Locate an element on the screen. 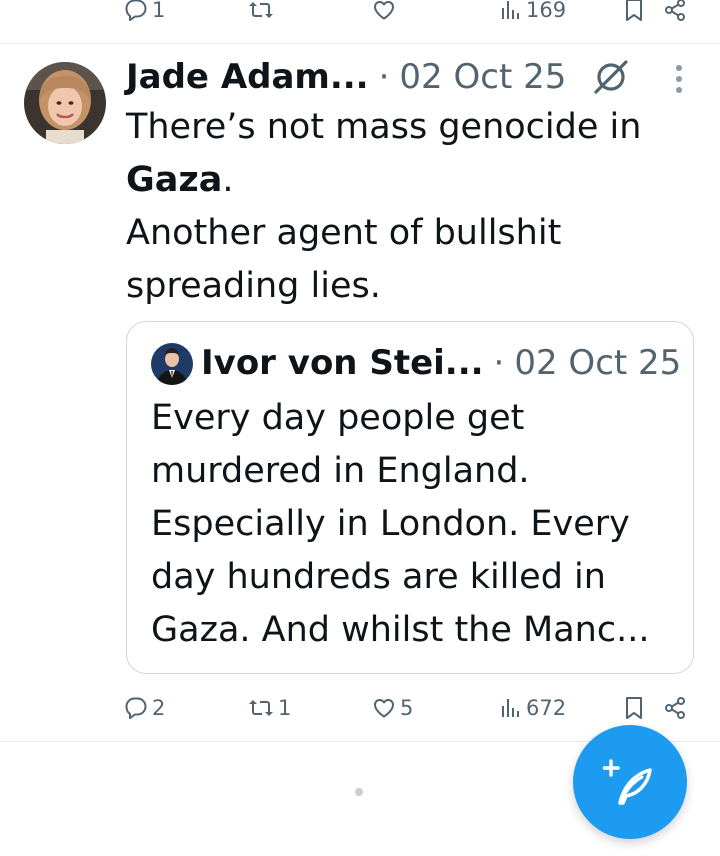 The width and height of the screenshot is (720, 856). quote-author-avatar is located at coordinates (172, 364).